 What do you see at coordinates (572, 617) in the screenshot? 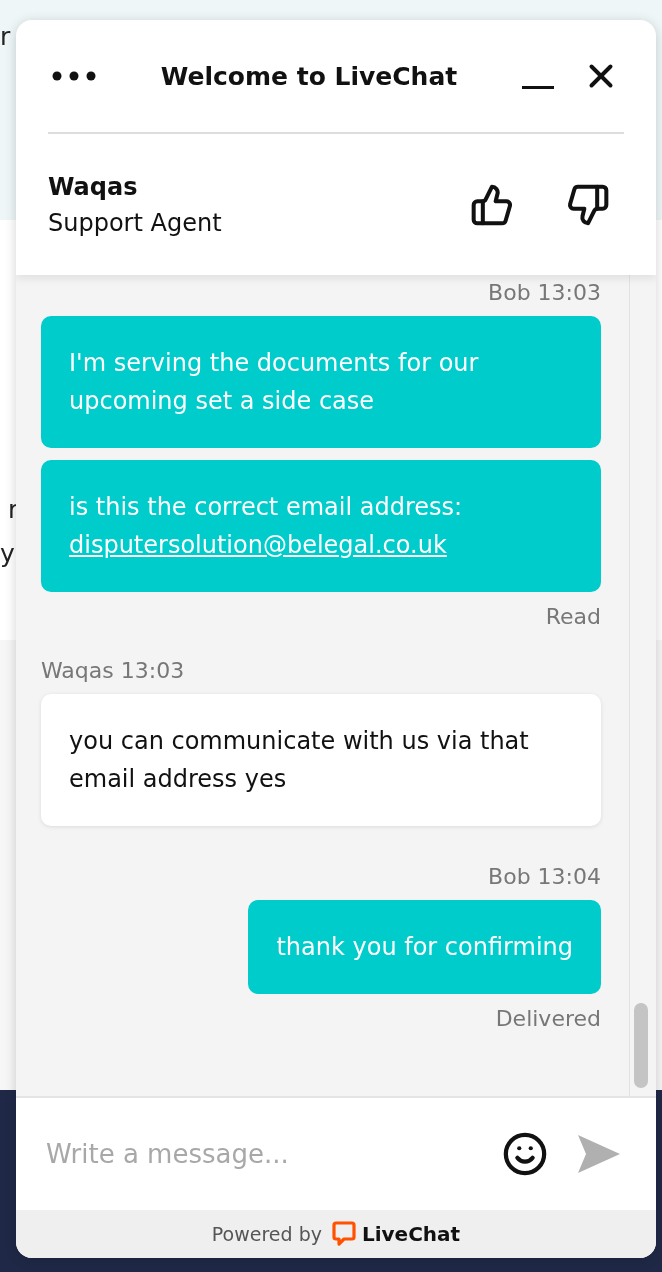
I see `message-status: Read` at bounding box center [572, 617].